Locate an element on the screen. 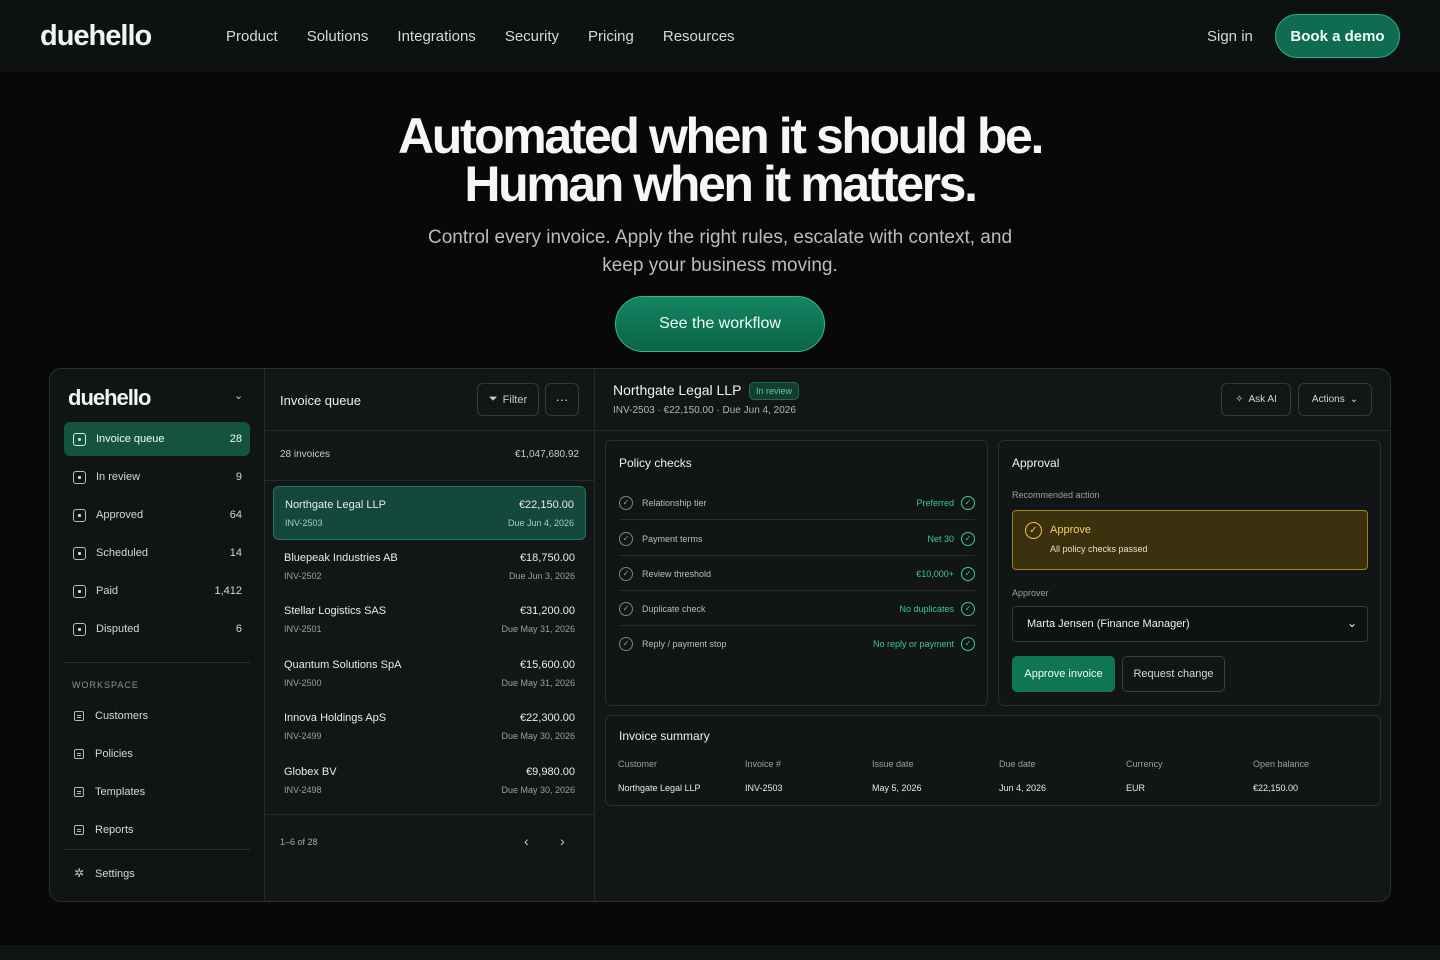  ask-ai-label: Ask AI is located at coordinates (1262, 399).